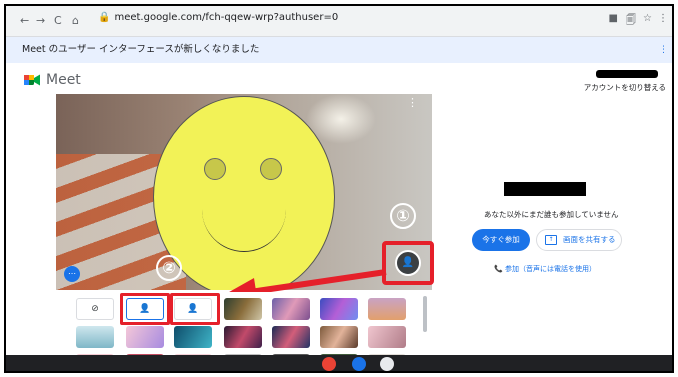  What do you see at coordinates (195, 309) in the screenshot?
I see `annotation-box-blur` at bounding box center [195, 309].